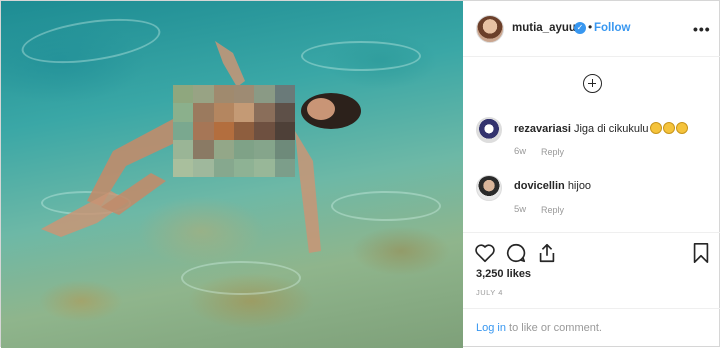 The image size is (720, 348). I want to click on comment-text: dovicellin hijoo, so click(552, 186).